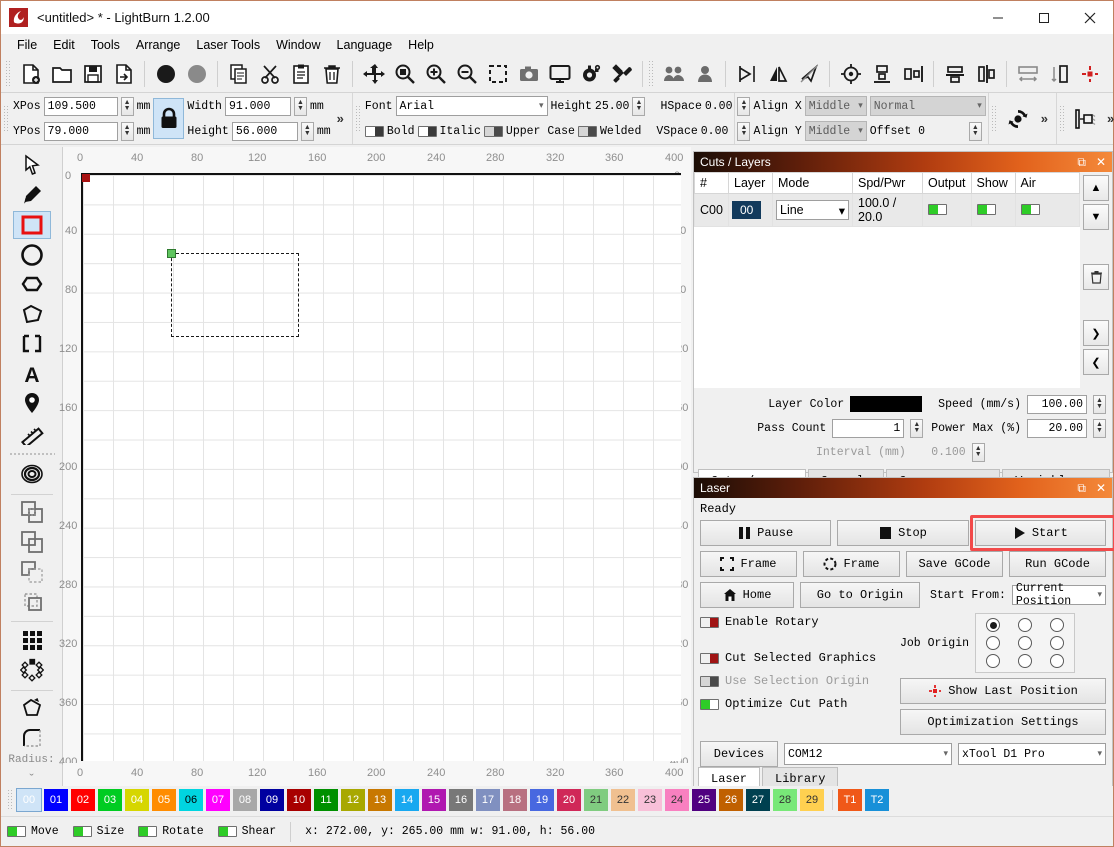  What do you see at coordinates (227, 831) in the screenshot?
I see `shear-toggle` at bounding box center [227, 831].